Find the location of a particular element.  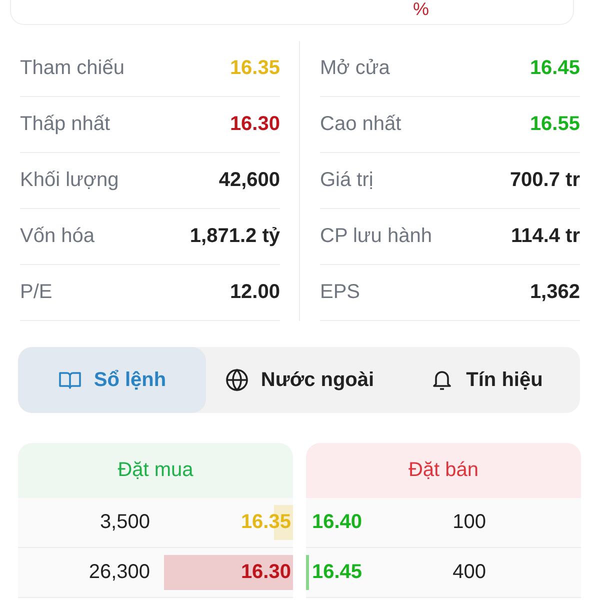

stat-value: 1,362 is located at coordinates (555, 292).